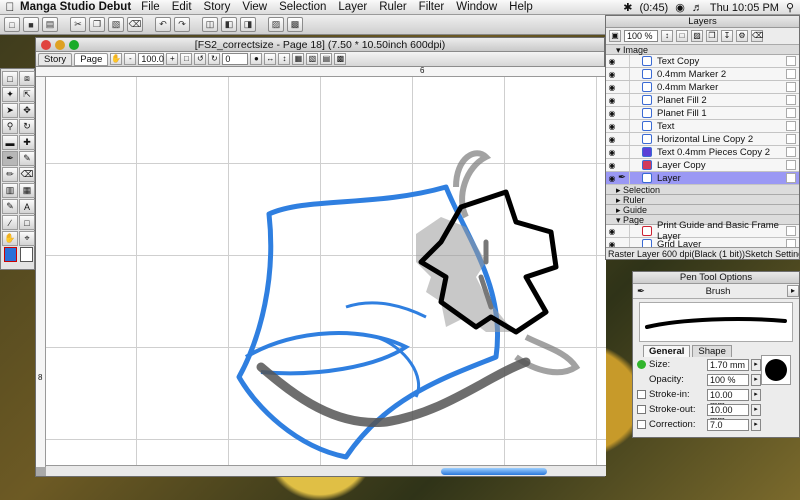 The height and width of the screenshot is (500, 800). Describe the element at coordinates (298, 59) in the screenshot. I see `snap-grid-icon: ▦` at that location.